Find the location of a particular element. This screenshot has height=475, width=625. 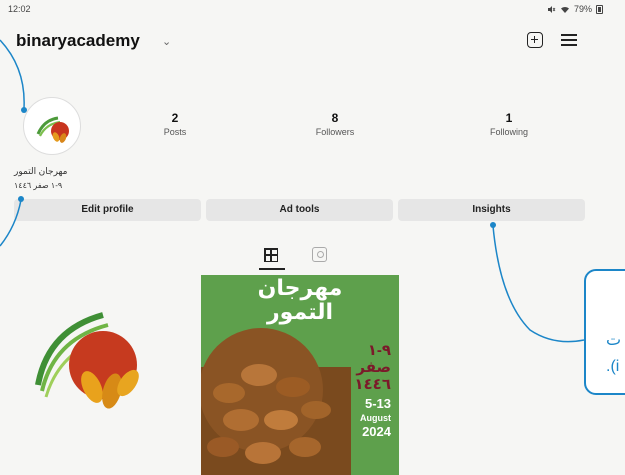

avatar is located at coordinates (52, 126).